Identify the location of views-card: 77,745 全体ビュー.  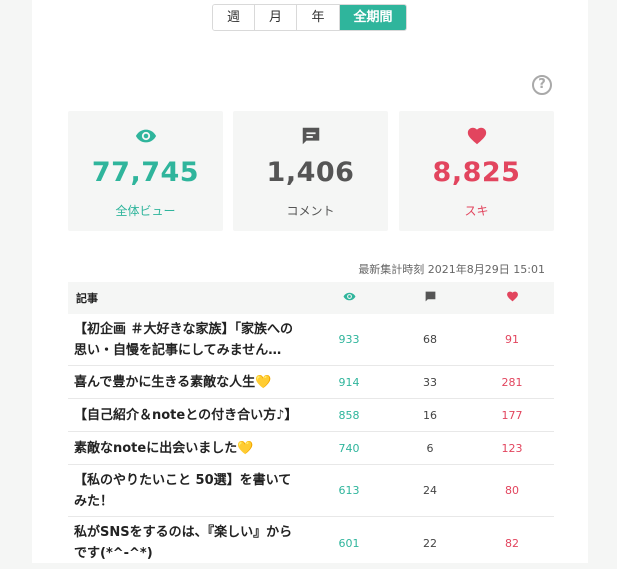
(145, 171).